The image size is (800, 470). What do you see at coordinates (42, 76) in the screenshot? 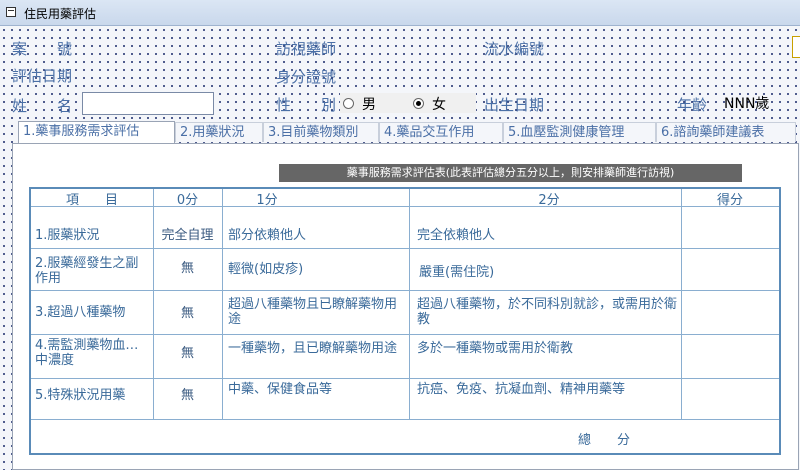
I see `assess-date-label: 評估日期` at bounding box center [42, 76].